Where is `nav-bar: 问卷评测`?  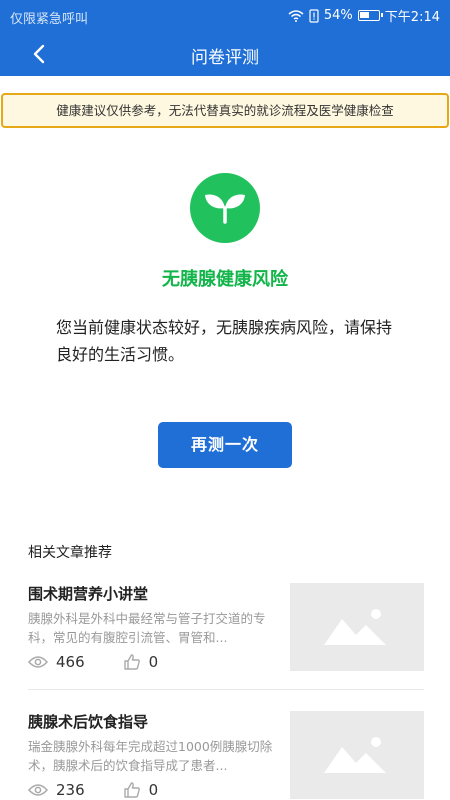 nav-bar: 问卷评测 is located at coordinates (225, 54).